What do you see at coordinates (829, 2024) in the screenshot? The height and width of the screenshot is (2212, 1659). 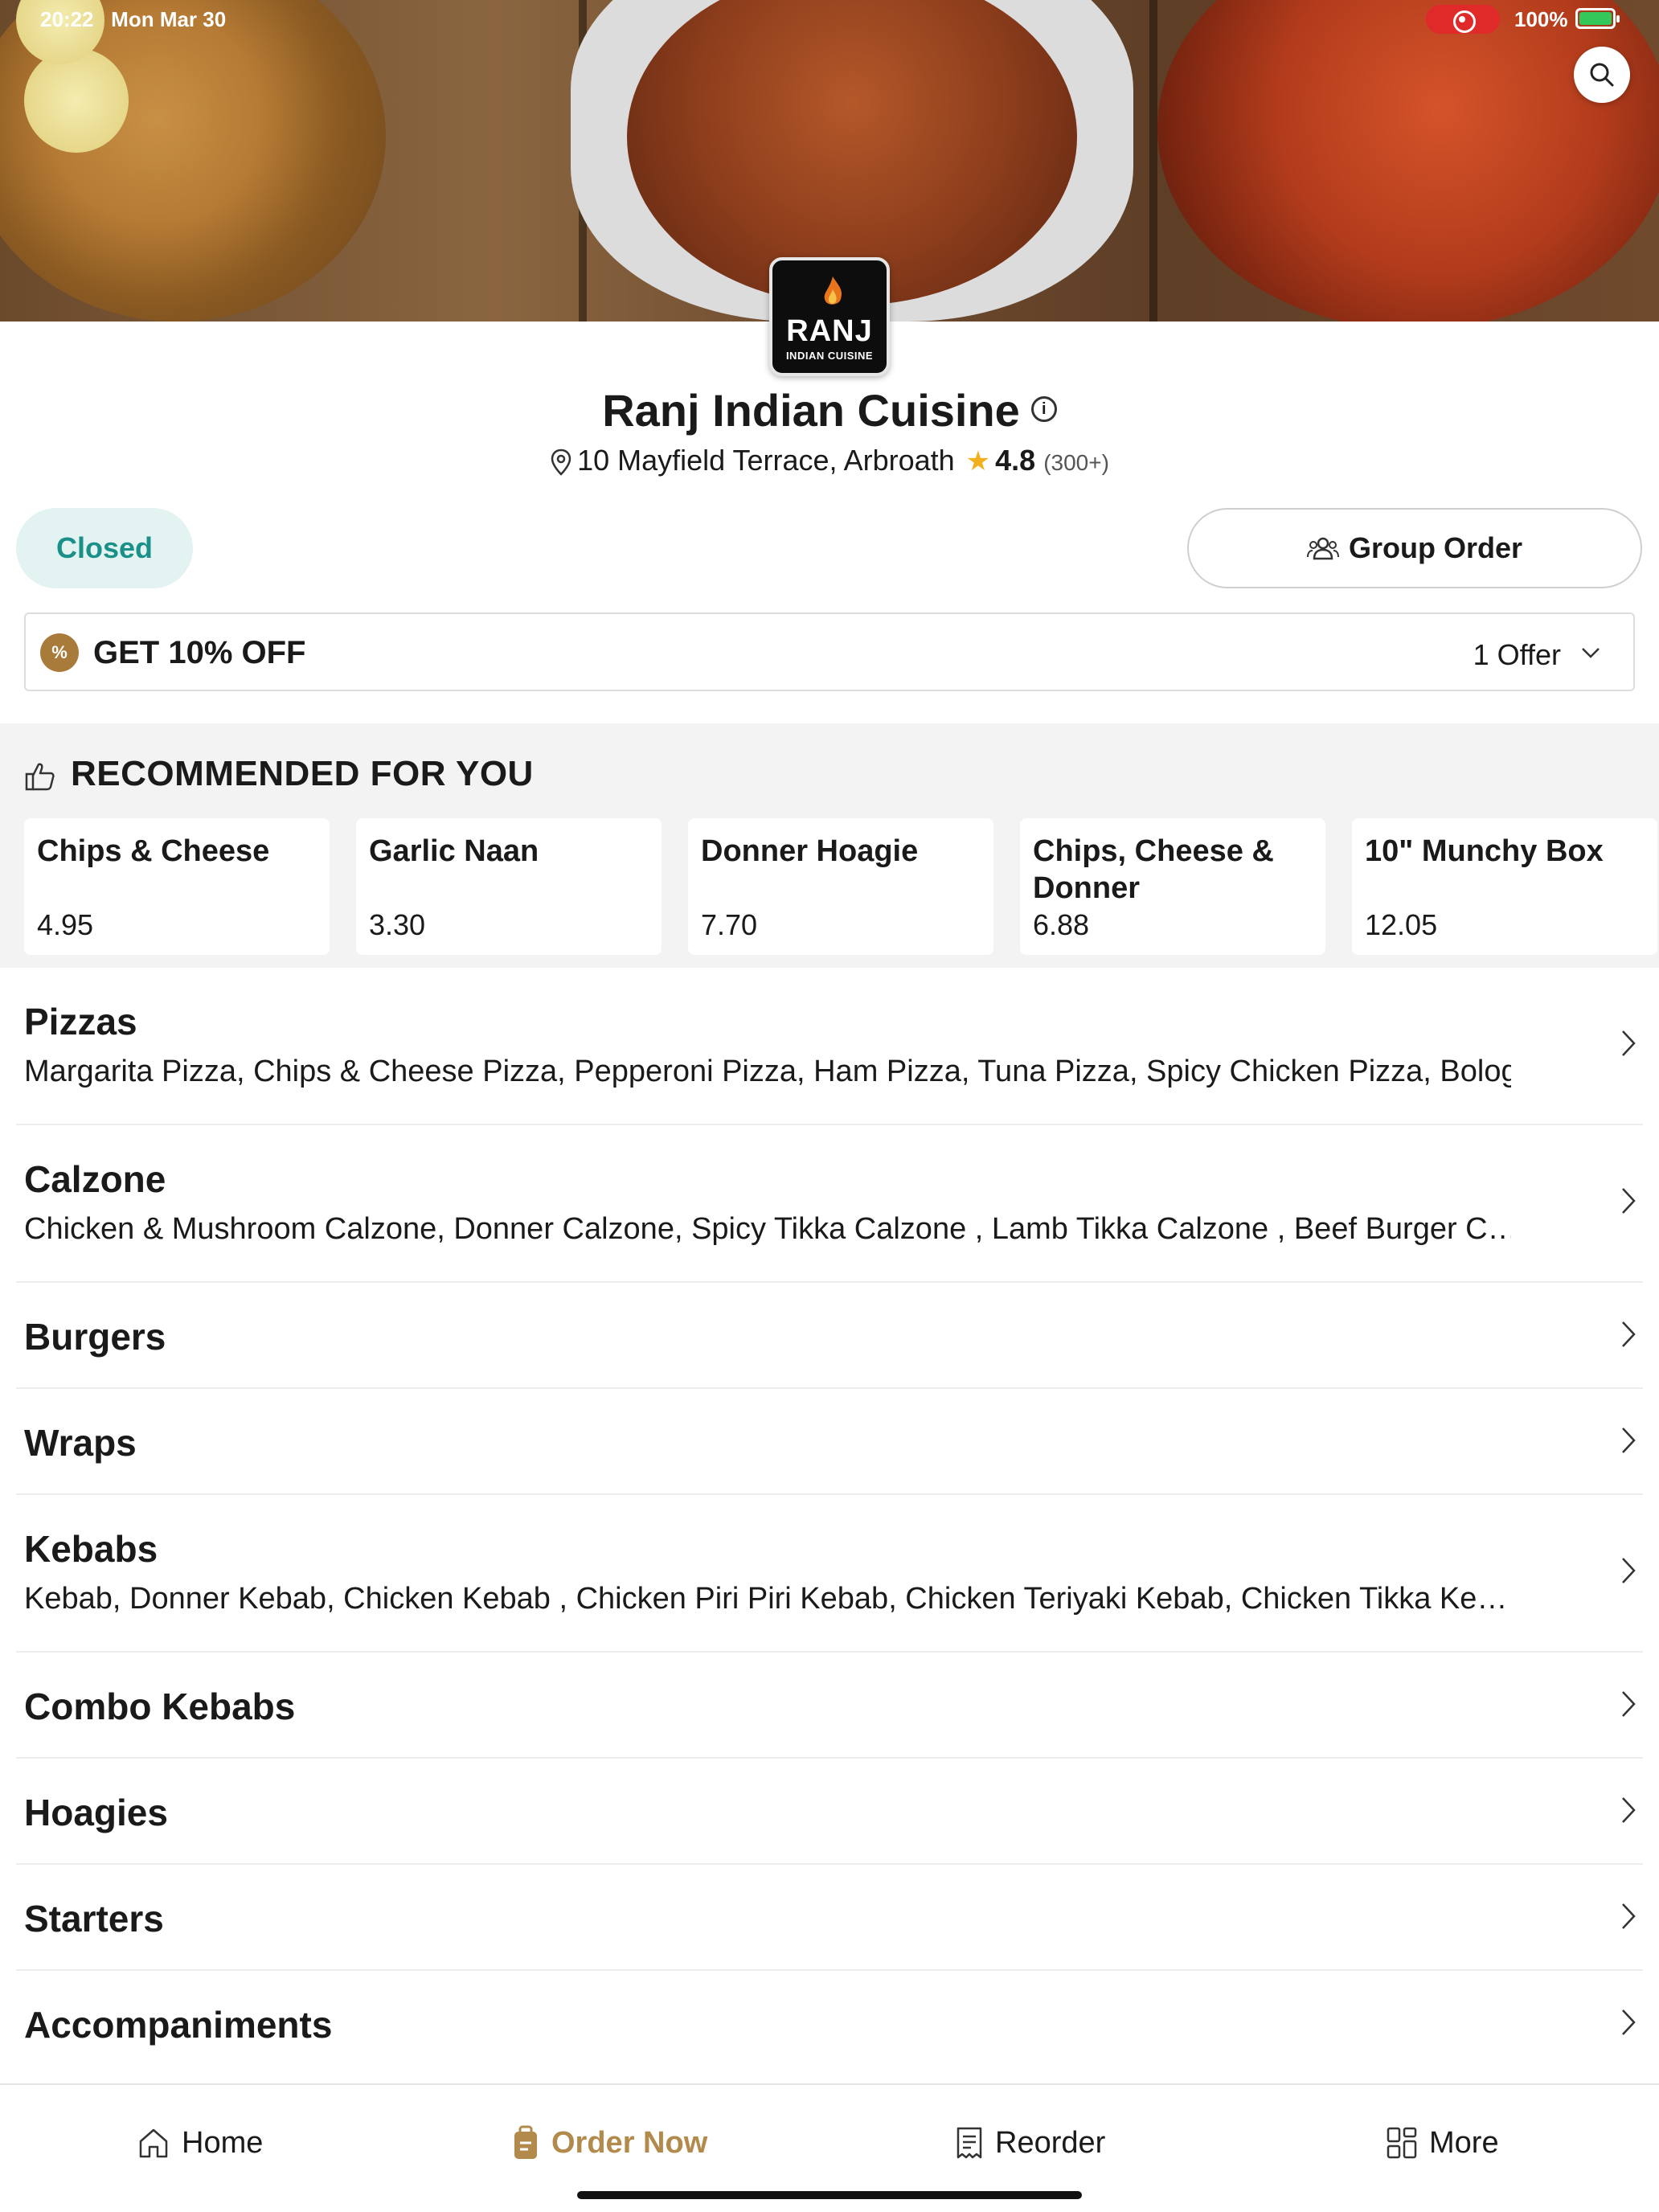 I see `category-row-accompaniments: Accompaniments` at bounding box center [829, 2024].